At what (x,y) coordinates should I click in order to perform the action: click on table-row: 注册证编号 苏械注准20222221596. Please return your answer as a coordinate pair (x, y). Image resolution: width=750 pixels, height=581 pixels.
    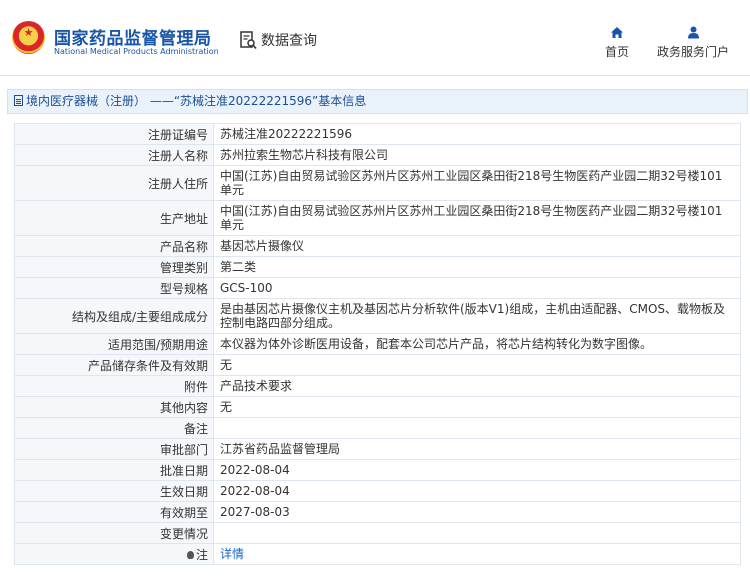
    Looking at the image, I should click on (377, 134).